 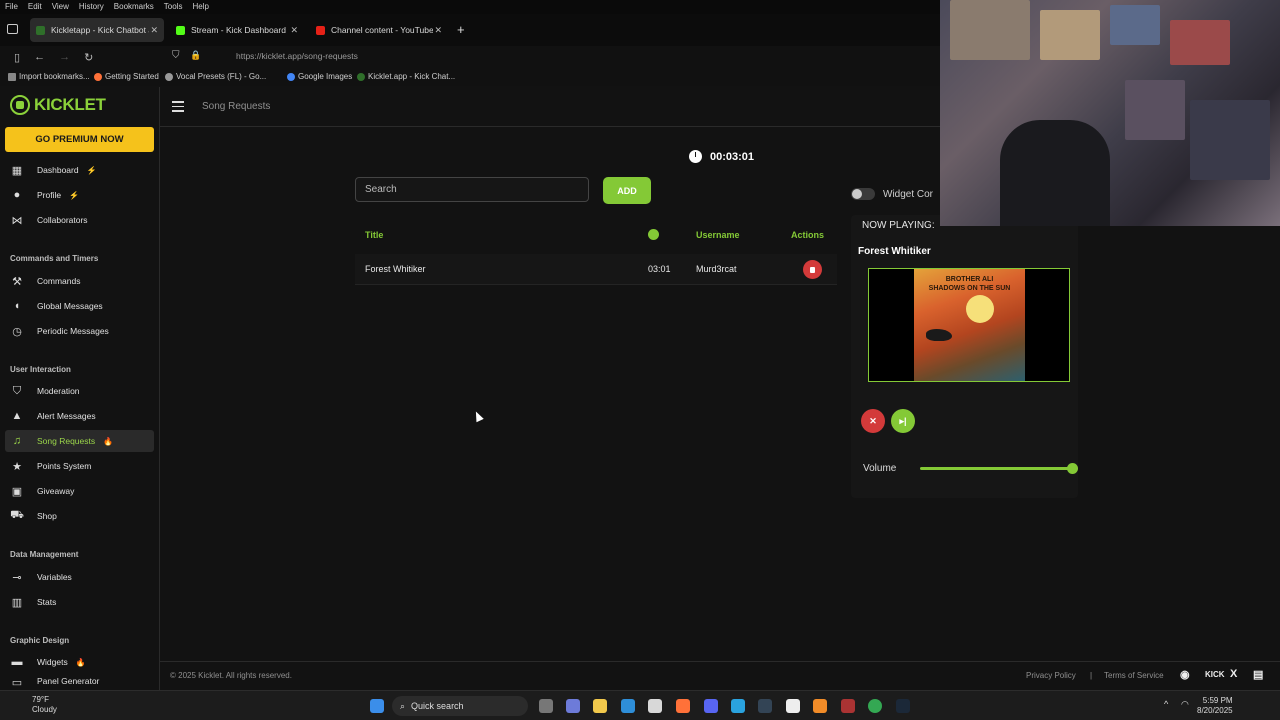 What do you see at coordinates (600, 706) in the screenshot?
I see `file-explorer-icon` at bounding box center [600, 706].